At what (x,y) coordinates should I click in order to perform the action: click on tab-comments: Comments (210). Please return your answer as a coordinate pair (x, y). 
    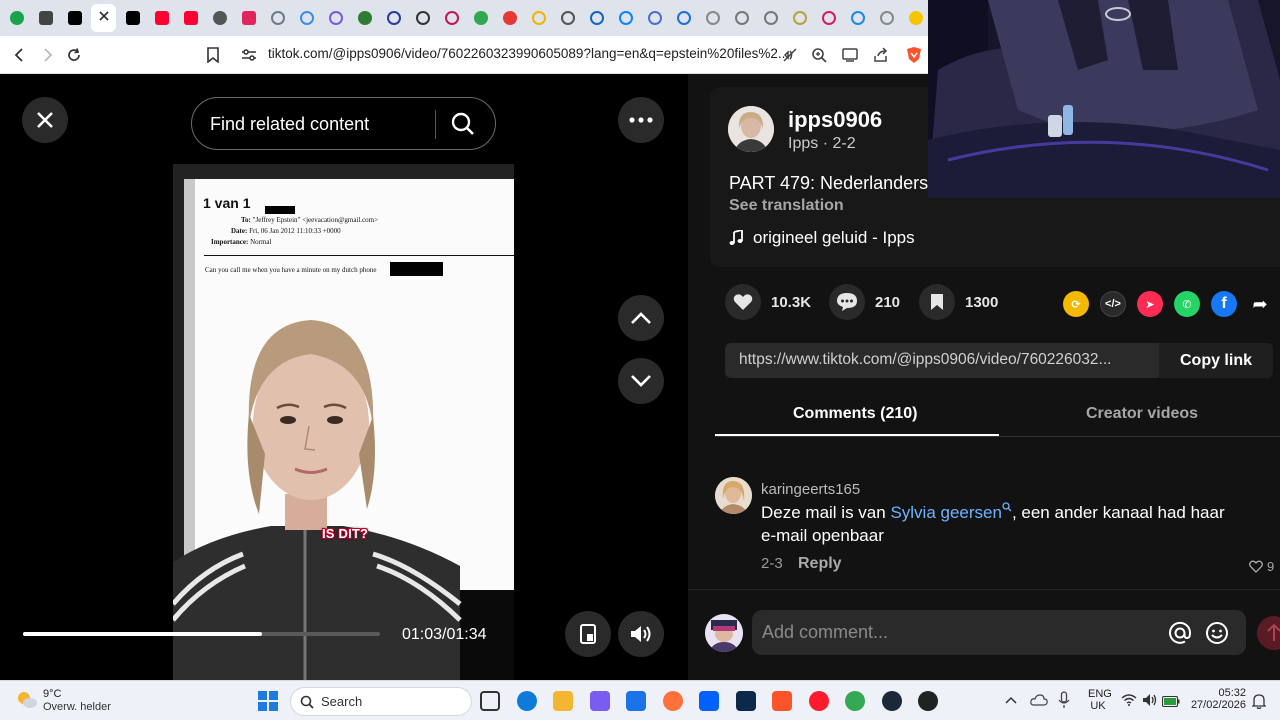
    Looking at the image, I should click on (855, 414).